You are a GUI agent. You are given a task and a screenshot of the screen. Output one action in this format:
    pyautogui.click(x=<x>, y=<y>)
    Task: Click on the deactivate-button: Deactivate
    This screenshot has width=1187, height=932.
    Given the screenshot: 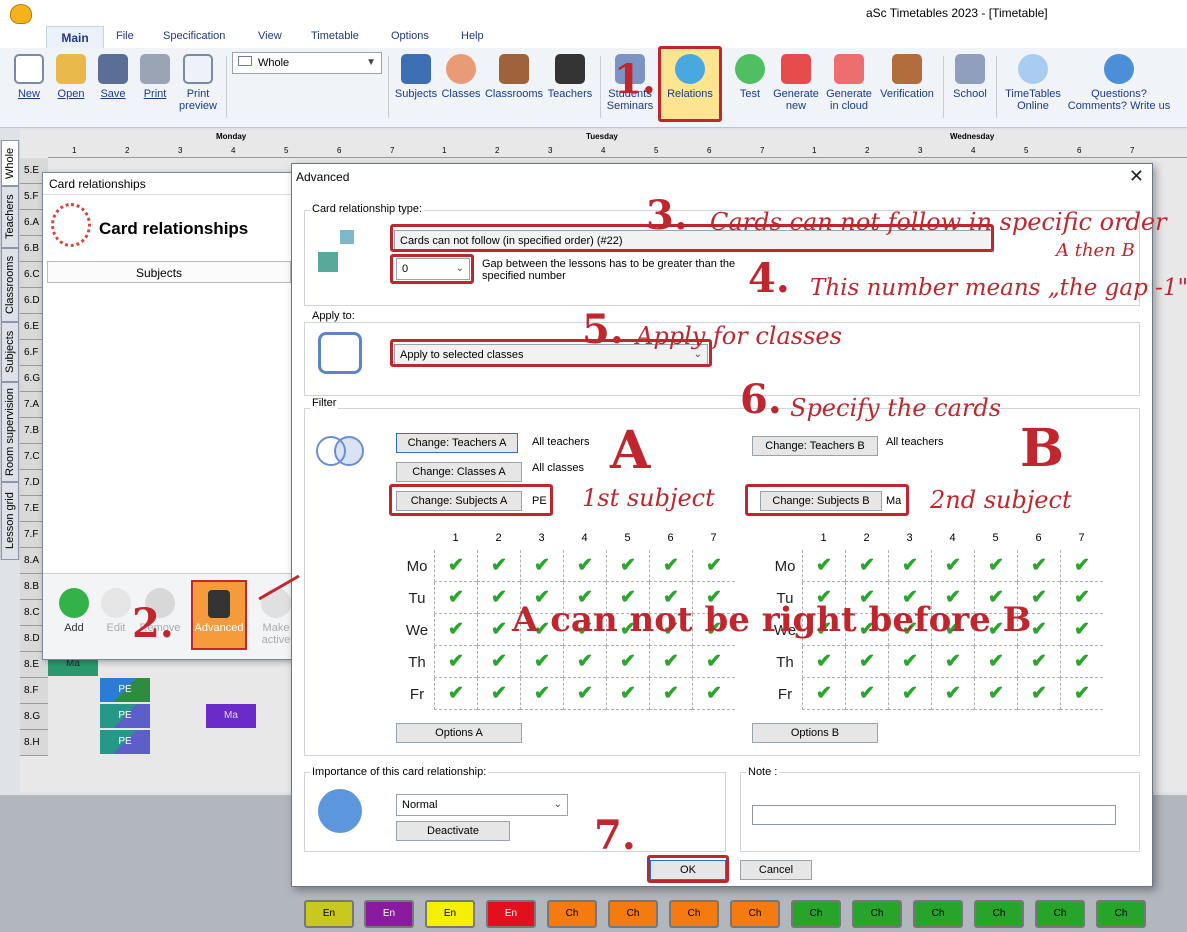 What is the action you would take?
    pyautogui.click(x=453, y=831)
    